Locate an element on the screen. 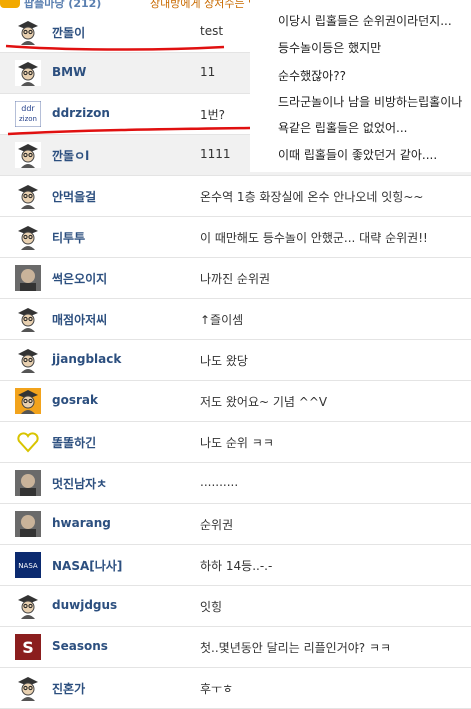  comment-message: 11 is located at coordinates (208, 72).